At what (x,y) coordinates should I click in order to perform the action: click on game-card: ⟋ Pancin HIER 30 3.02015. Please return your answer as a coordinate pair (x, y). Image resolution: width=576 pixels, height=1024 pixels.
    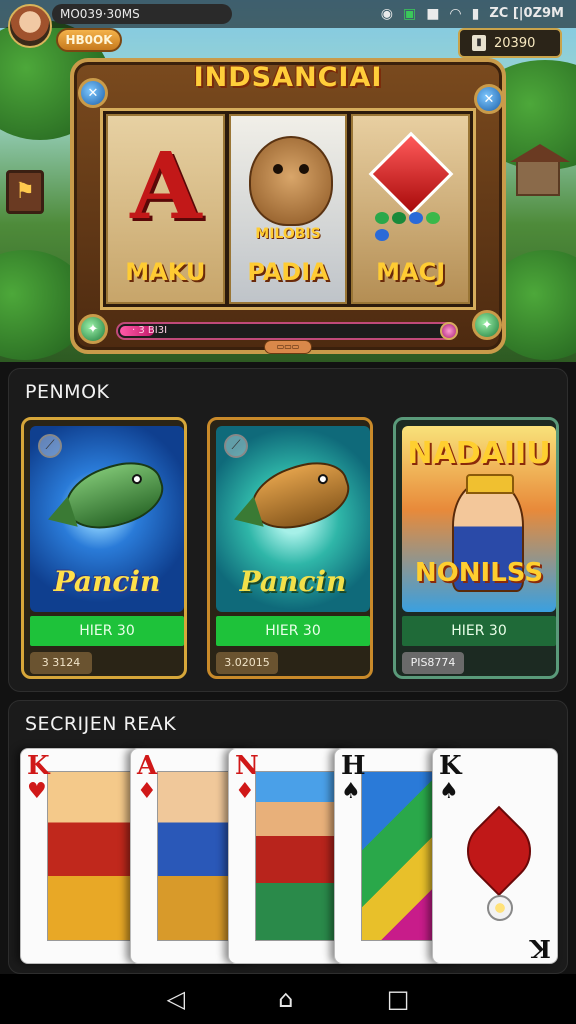
    Looking at the image, I should click on (290, 548).